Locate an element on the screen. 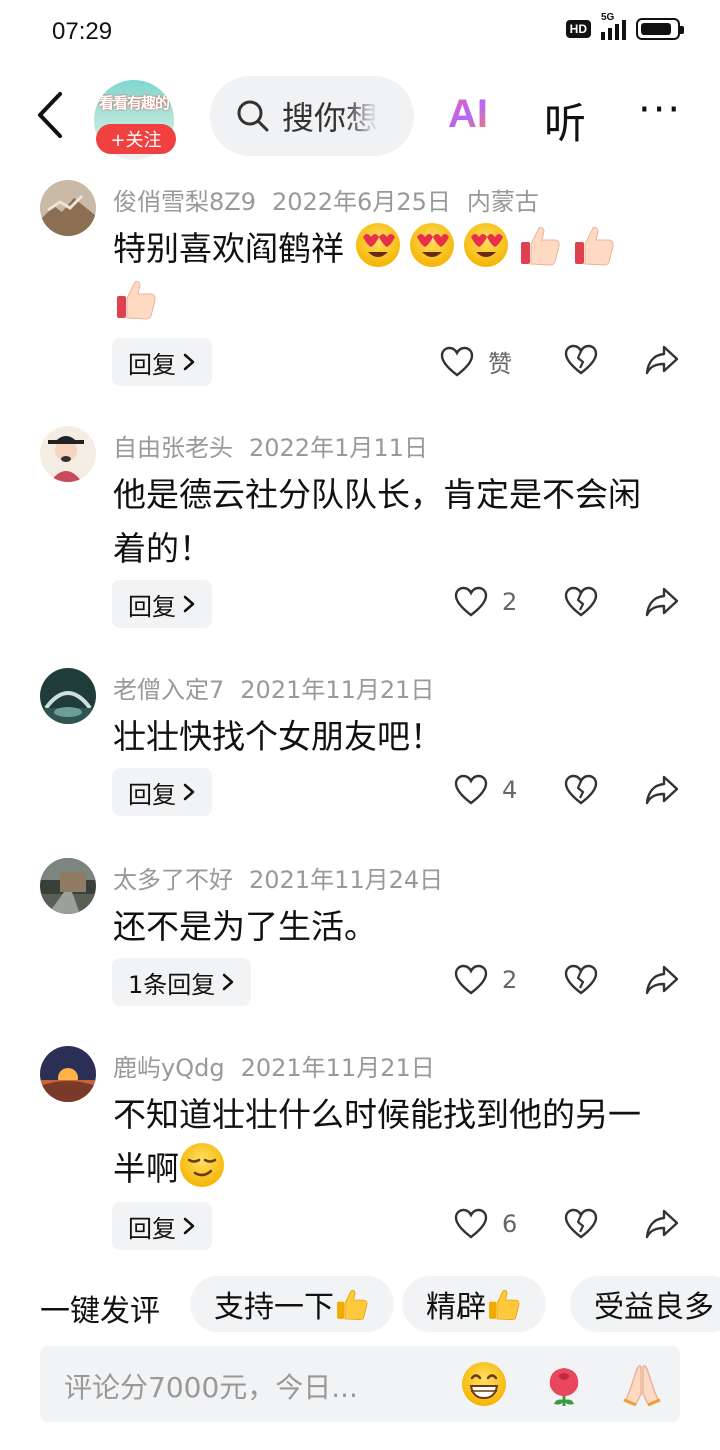 The height and width of the screenshot is (1450, 720). comment-username: 自由张老头 is located at coordinates (173, 448).